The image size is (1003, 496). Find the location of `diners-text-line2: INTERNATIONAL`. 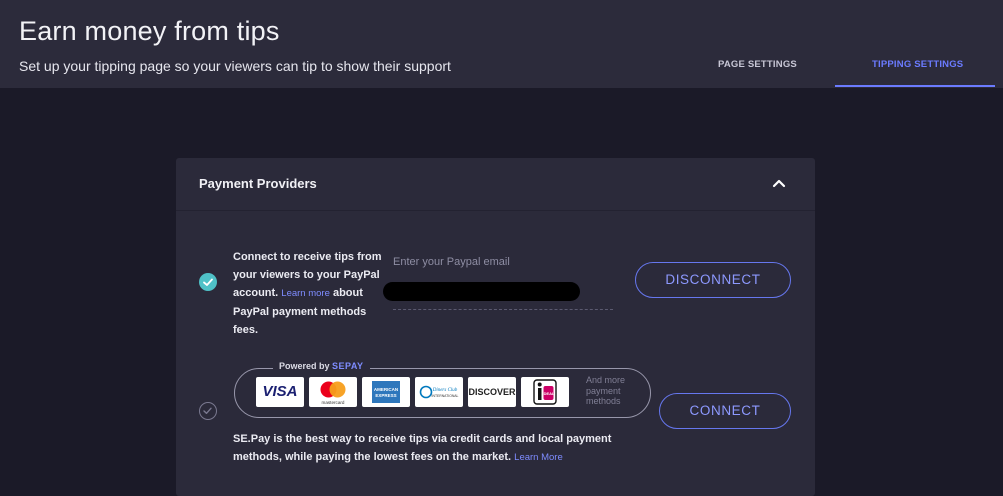

diners-text-line2: INTERNATIONAL is located at coordinates (445, 396).